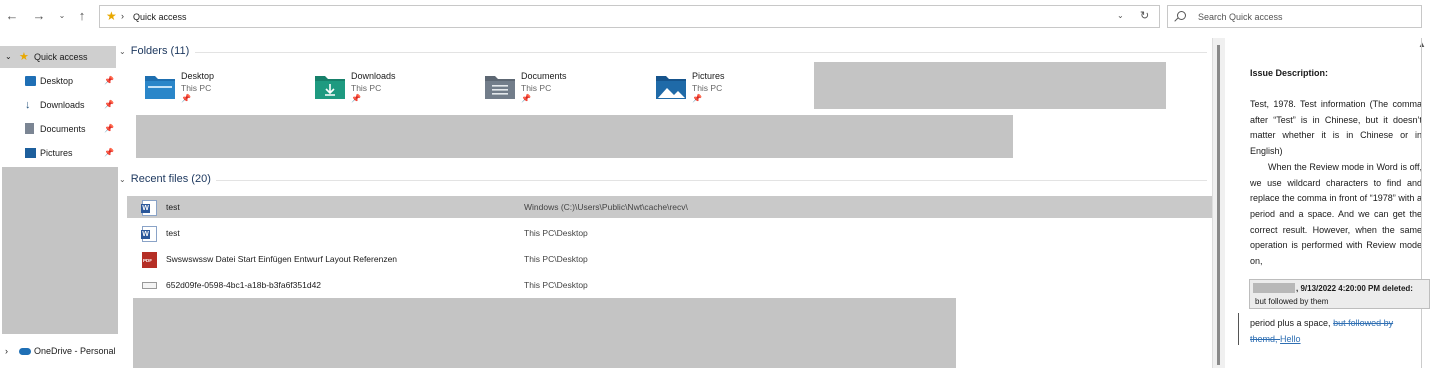  I want to click on expand-chevron-icon: ⌄, so click(8, 57).